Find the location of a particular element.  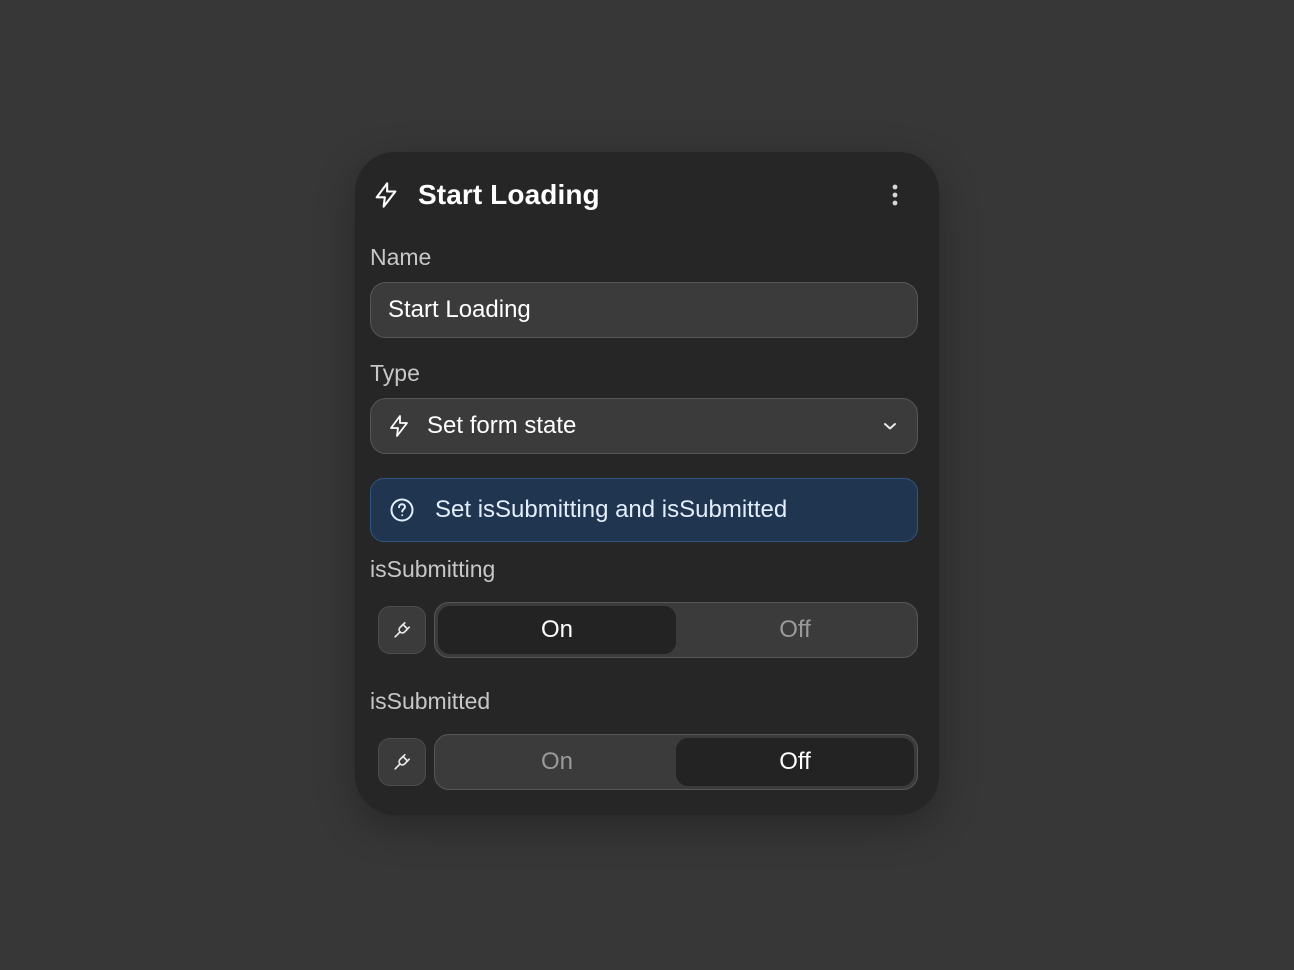

issubmitted-label: isSubmitted is located at coordinates (430, 701).